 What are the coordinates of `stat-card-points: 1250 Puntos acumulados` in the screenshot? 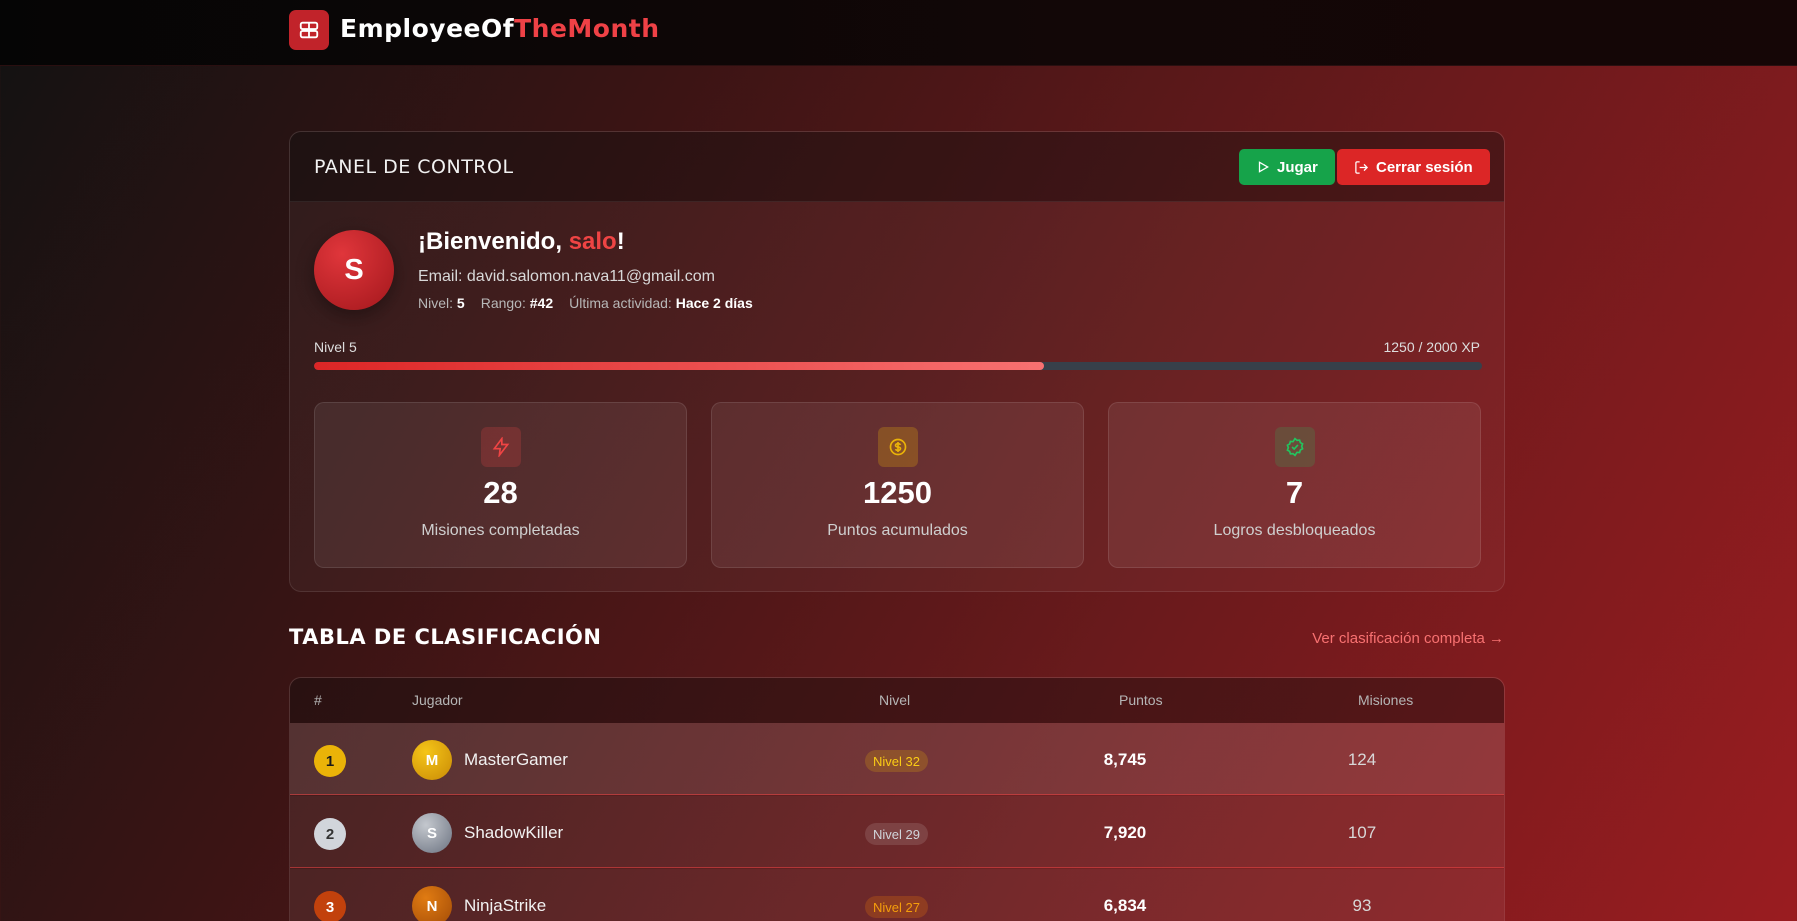 It's located at (897, 485).